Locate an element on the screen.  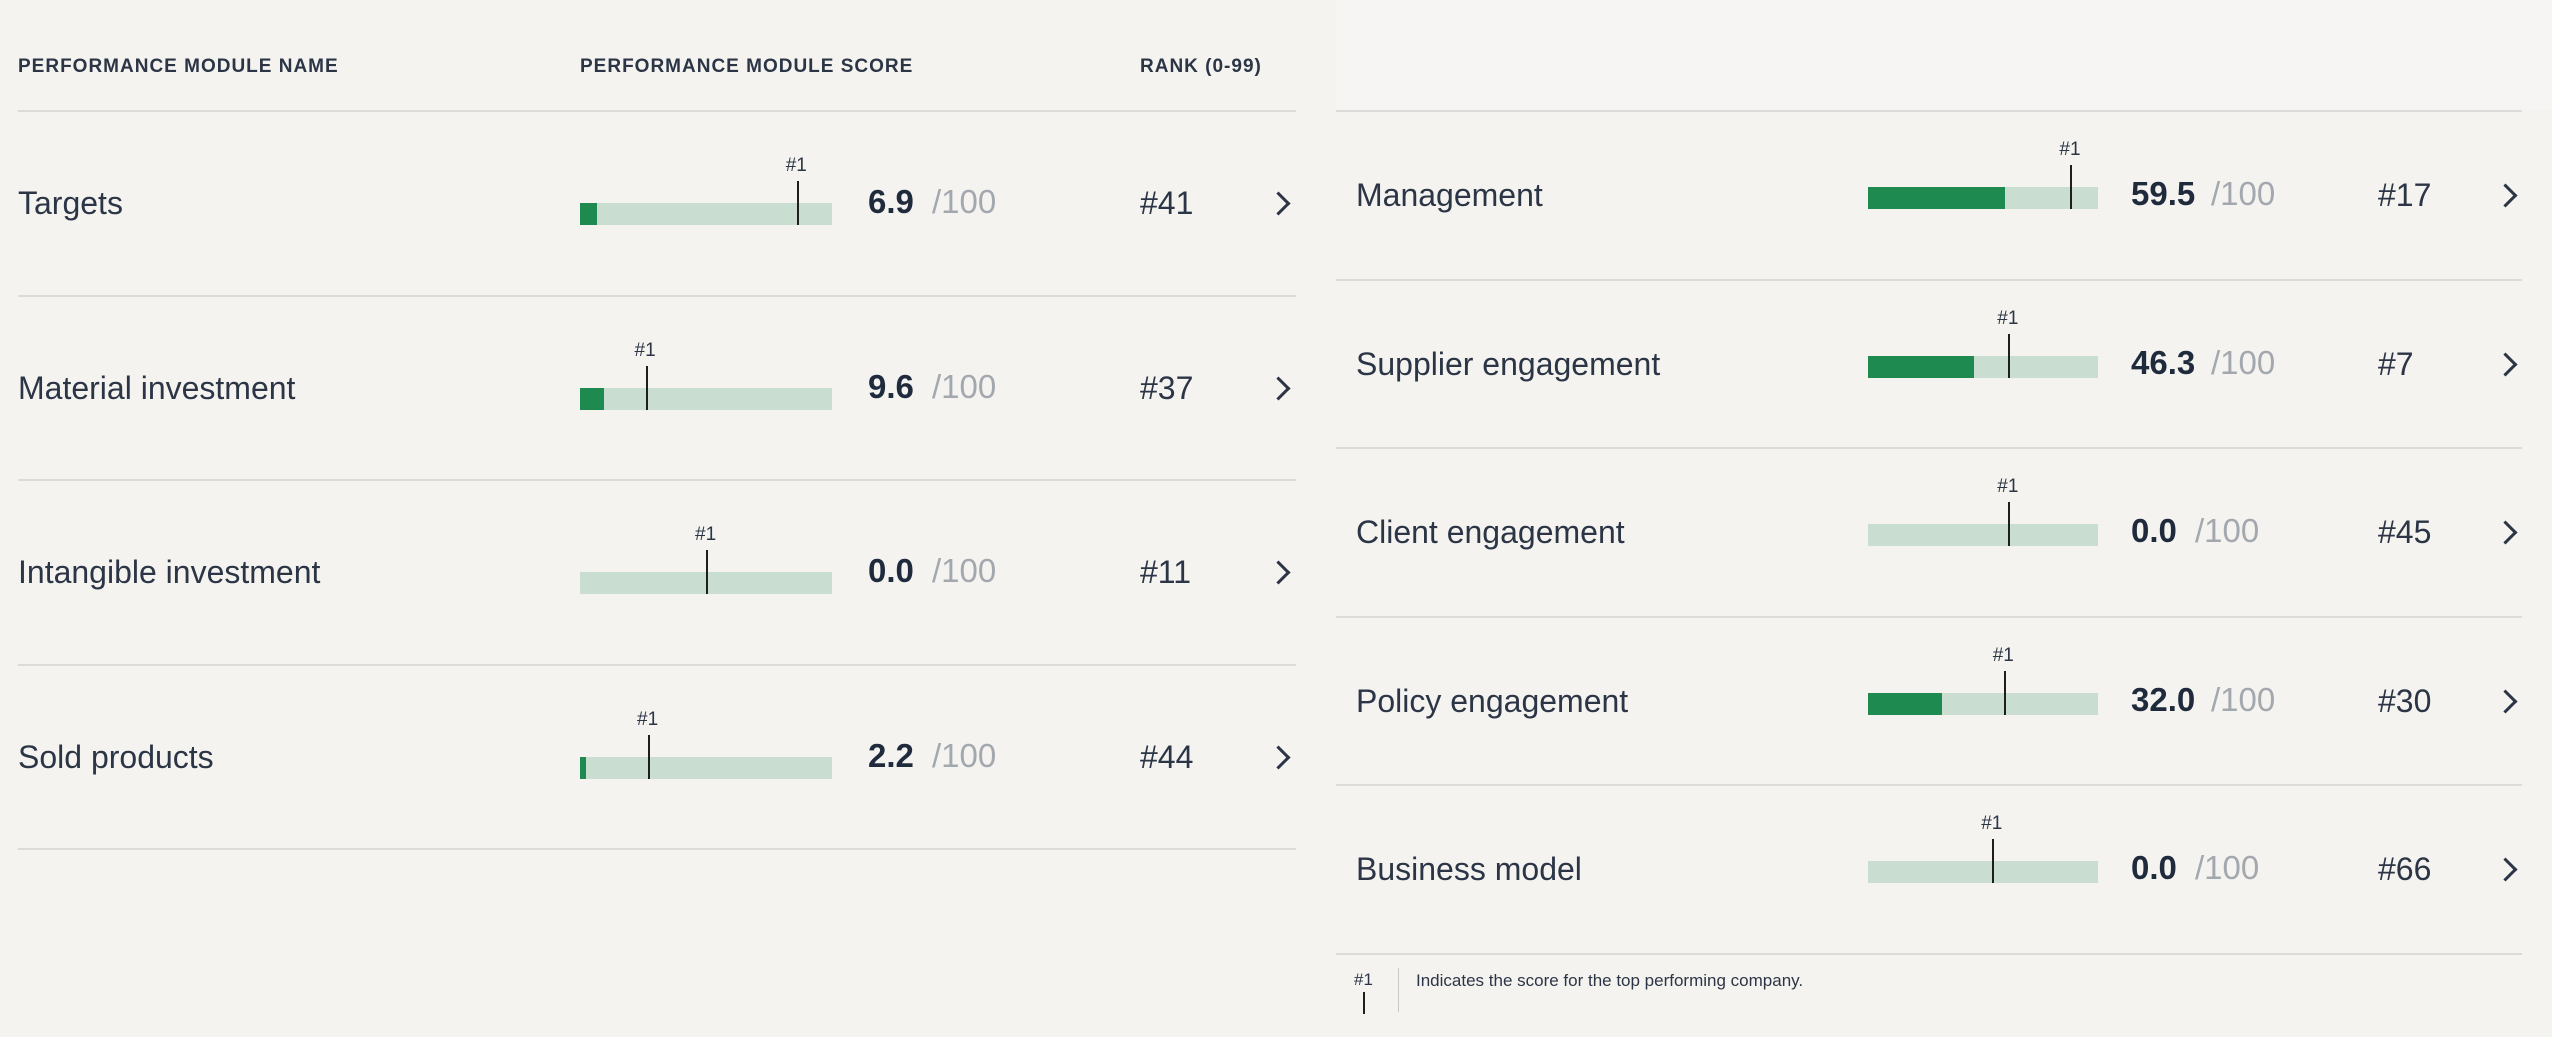
legend-marker-label: #1 is located at coordinates (1363, 979).